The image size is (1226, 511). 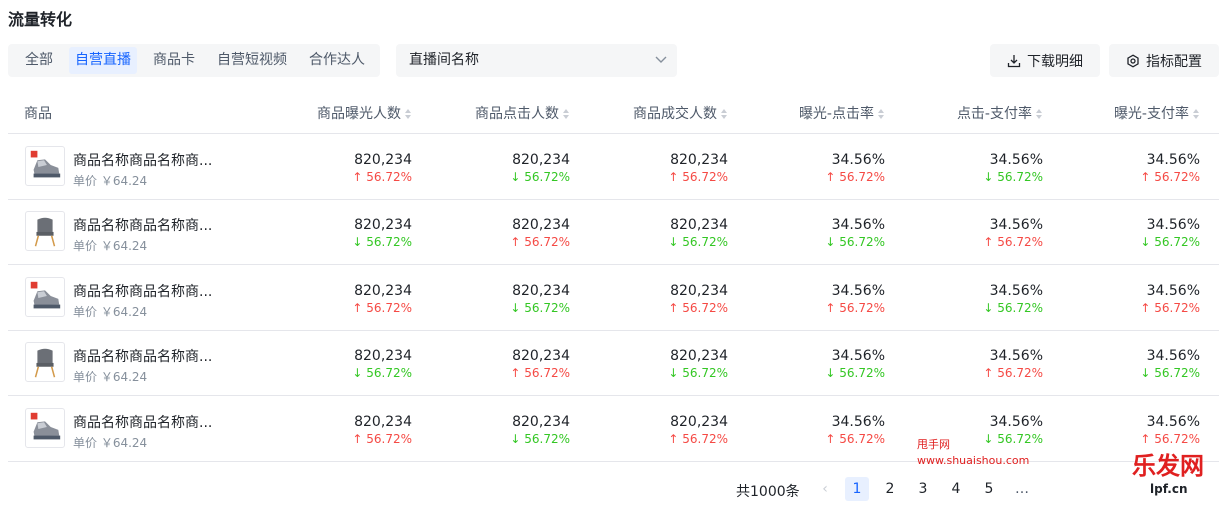 What do you see at coordinates (1170, 300) in the screenshot?
I see `metric-cell-exposure-pay-rate: 34.56% ↑ 56.72%` at bounding box center [1170, 300].